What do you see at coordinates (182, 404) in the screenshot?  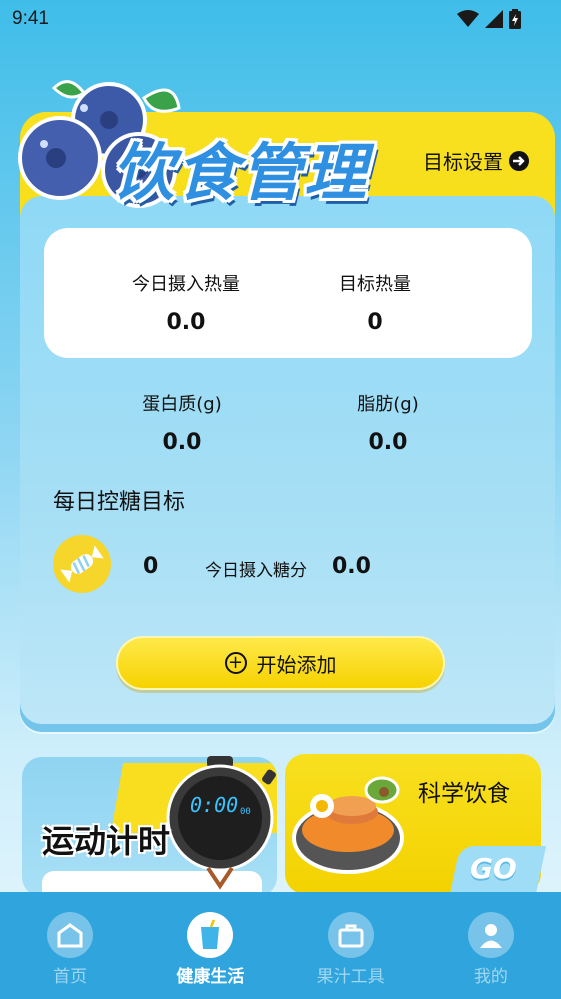 I see `protein-label: 蛋白质(g)` at bounding box center [182, 404].